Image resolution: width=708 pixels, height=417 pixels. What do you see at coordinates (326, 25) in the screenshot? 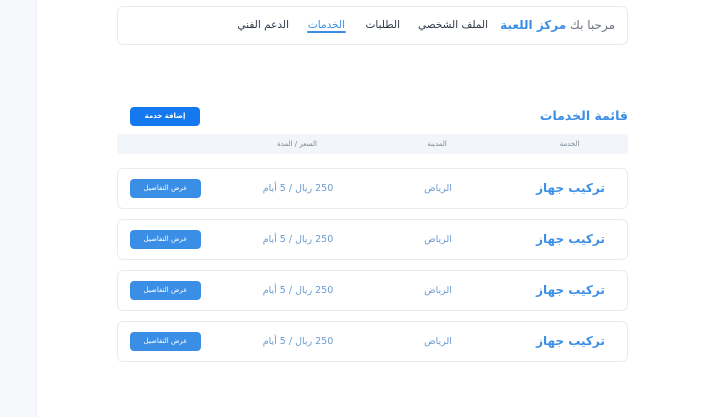
I see `nav-link-services: الخدمات` at bounding box center [326, 25].